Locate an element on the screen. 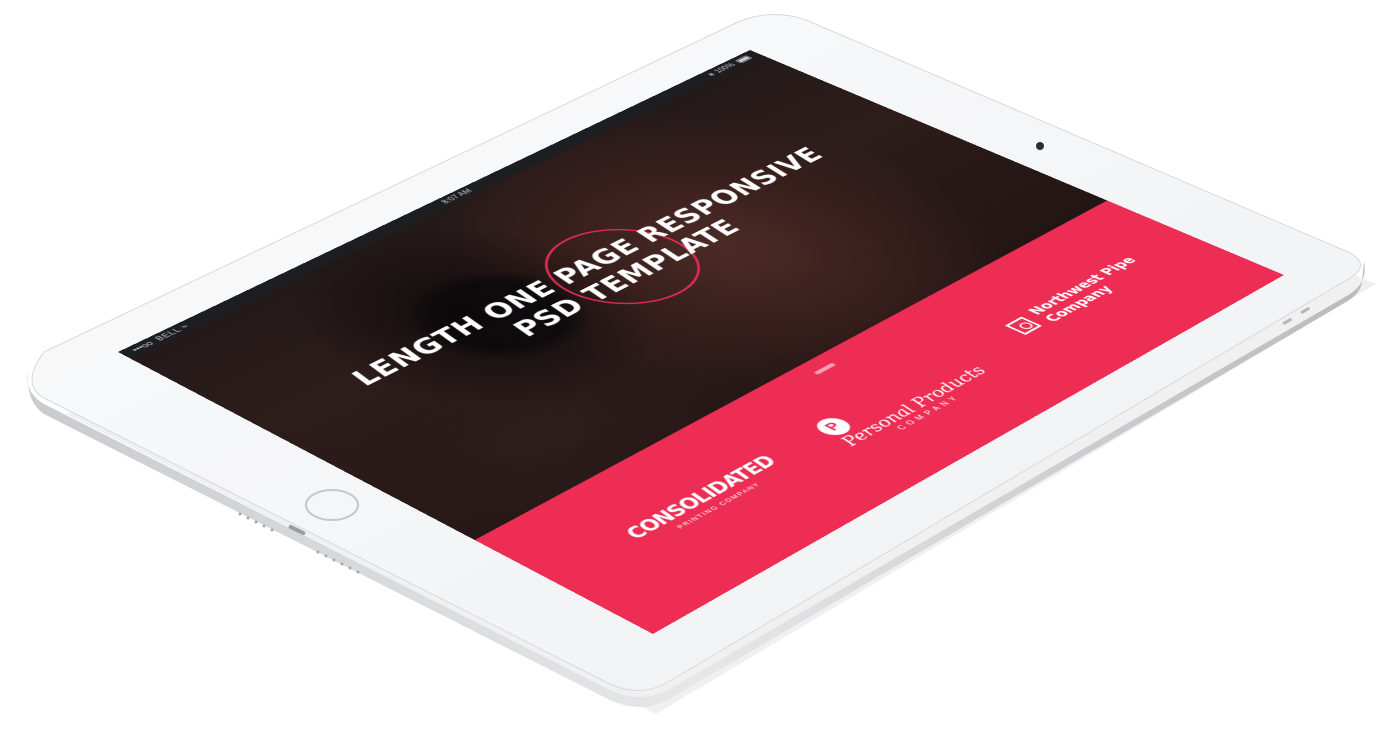 Image resolution: width=1398 pixels, height=750 pixels. client-logo-consolidated: CONSOLIDATED PRINTING COMPANY is located at coordinates (706, 500).